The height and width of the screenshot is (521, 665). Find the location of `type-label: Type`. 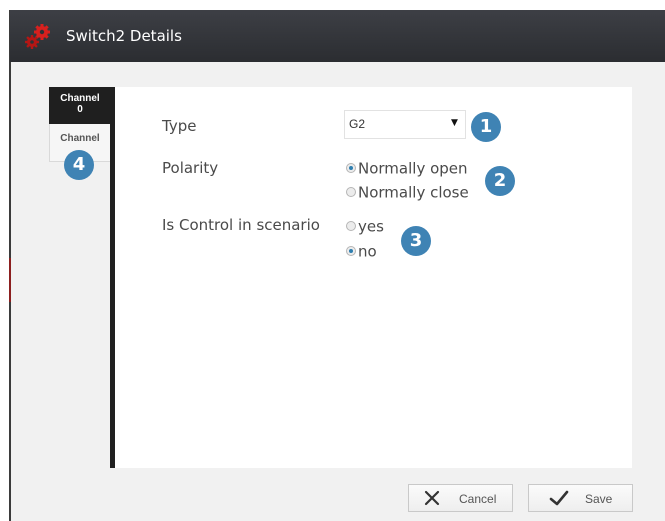

type-label: Type is located at coordinates (179, 126).